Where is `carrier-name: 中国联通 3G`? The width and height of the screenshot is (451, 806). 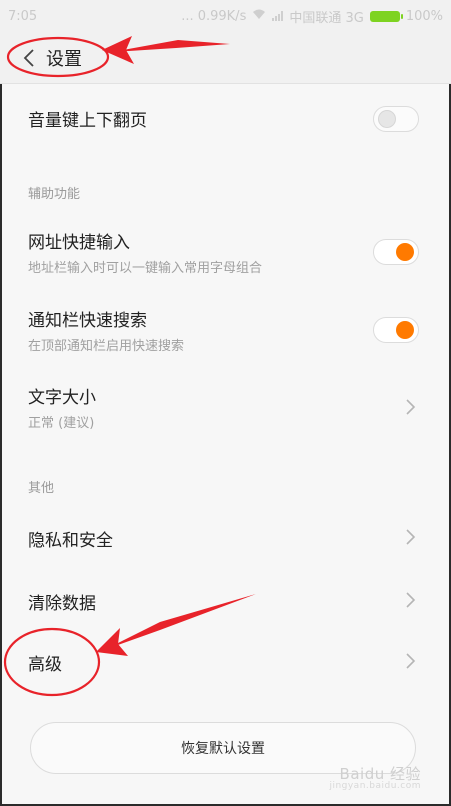
carrier-name: 中国联通 3G is located at coordinates (326, 18).